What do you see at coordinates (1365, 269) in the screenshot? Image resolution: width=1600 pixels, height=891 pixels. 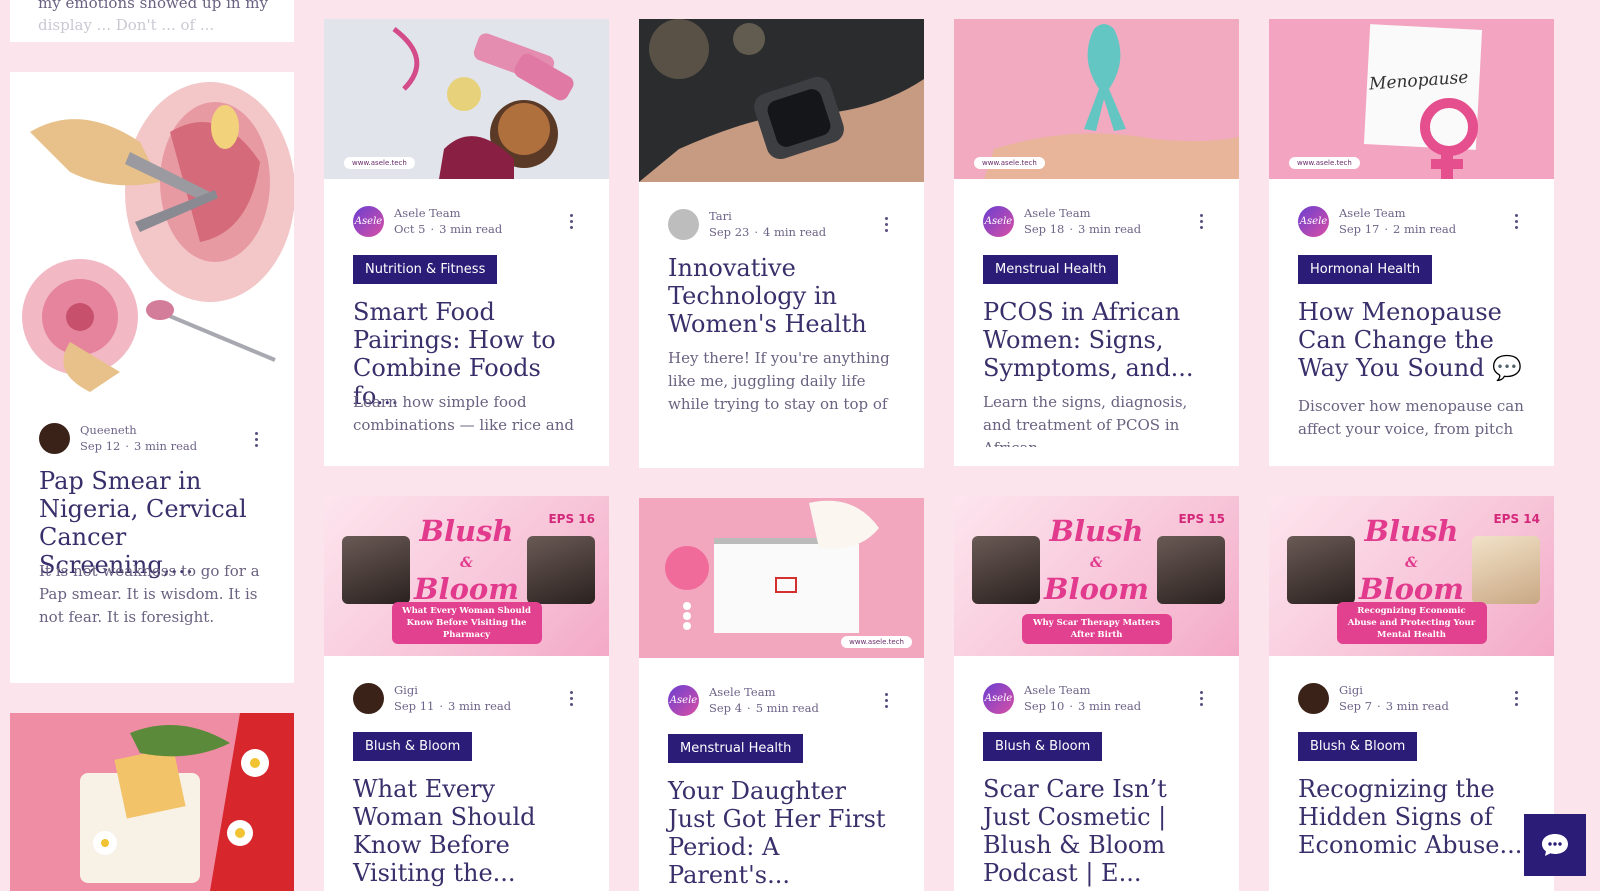 I see `category-tag: Hormonal Health` at bounding box center [1365, 269].